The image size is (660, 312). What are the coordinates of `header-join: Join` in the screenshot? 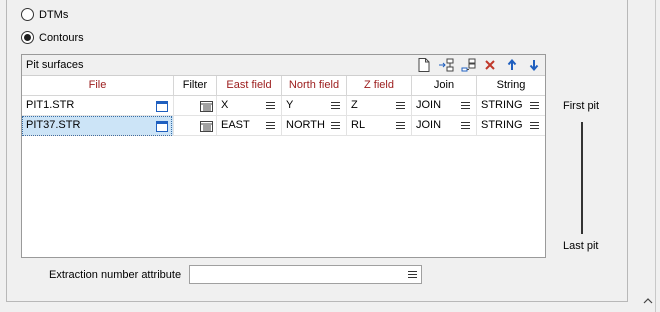 It's located at (444, 86).